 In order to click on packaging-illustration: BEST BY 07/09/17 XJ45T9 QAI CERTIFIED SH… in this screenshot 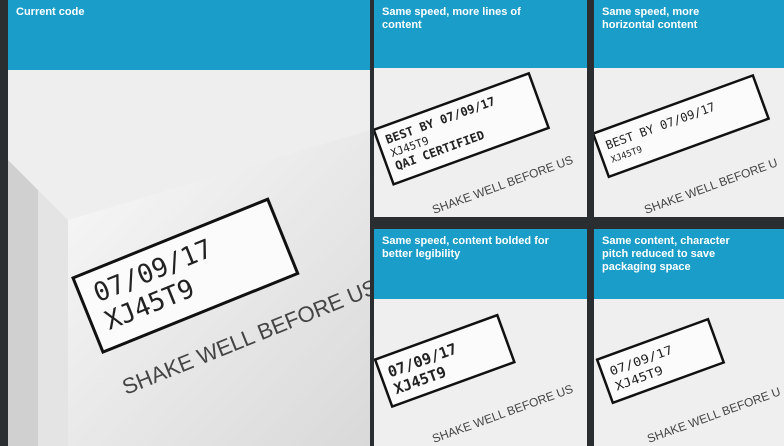, I will do `click(480, 142)`.